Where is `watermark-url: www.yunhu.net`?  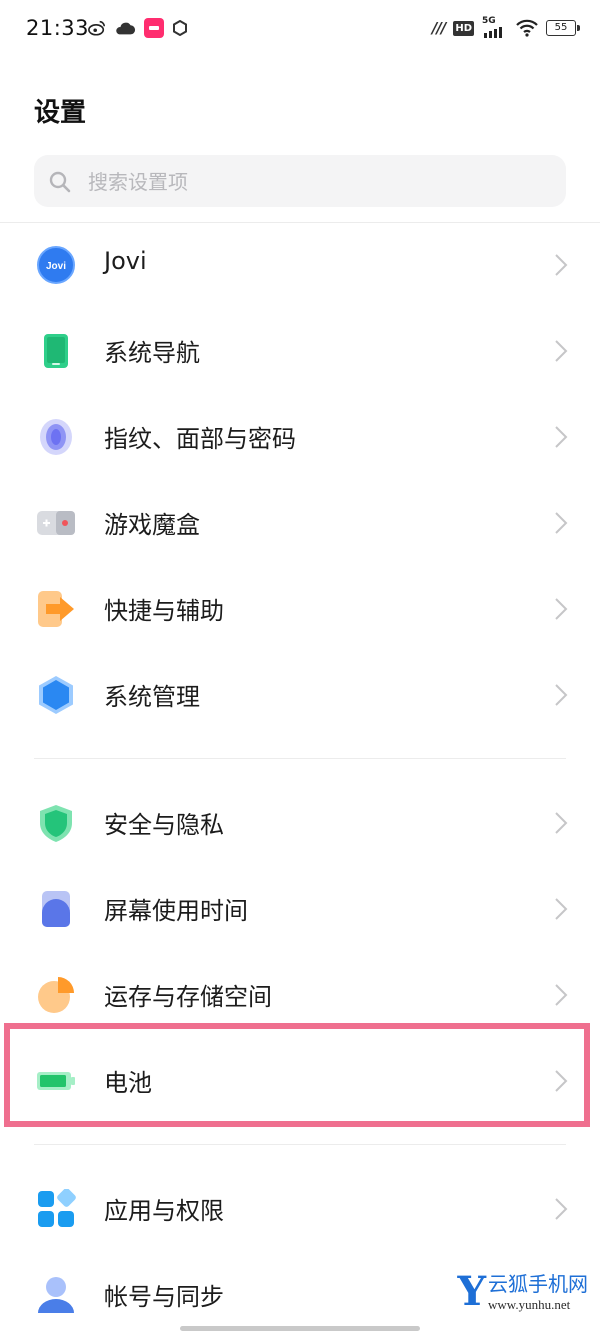 watermark-url: www.yunhu.net is located at coordinates (529, 1304).